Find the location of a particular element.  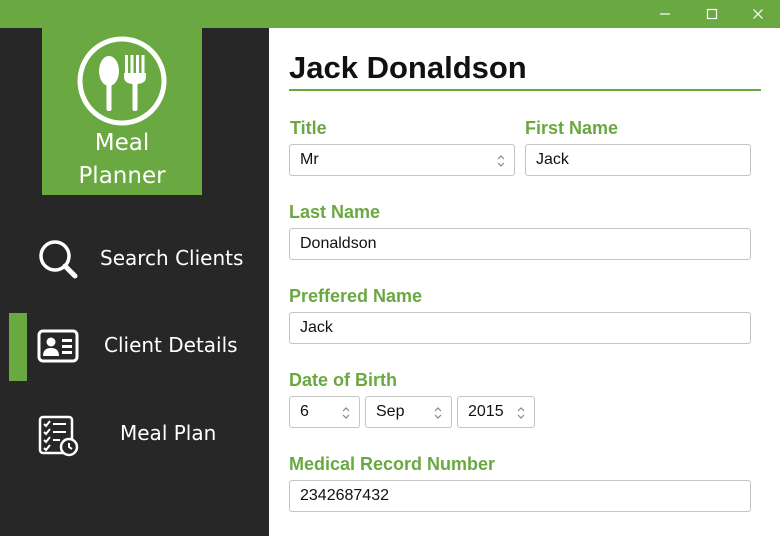

nav-item-search-clients: Search Clients is located at coordinates (134, 260).